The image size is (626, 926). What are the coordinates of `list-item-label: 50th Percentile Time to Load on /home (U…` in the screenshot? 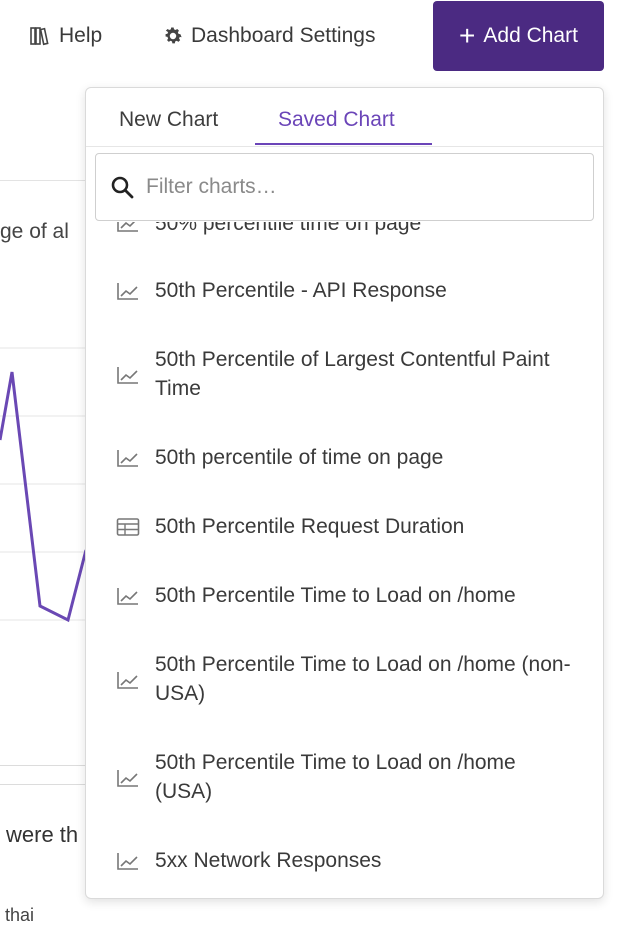 It's located at (335, 777).